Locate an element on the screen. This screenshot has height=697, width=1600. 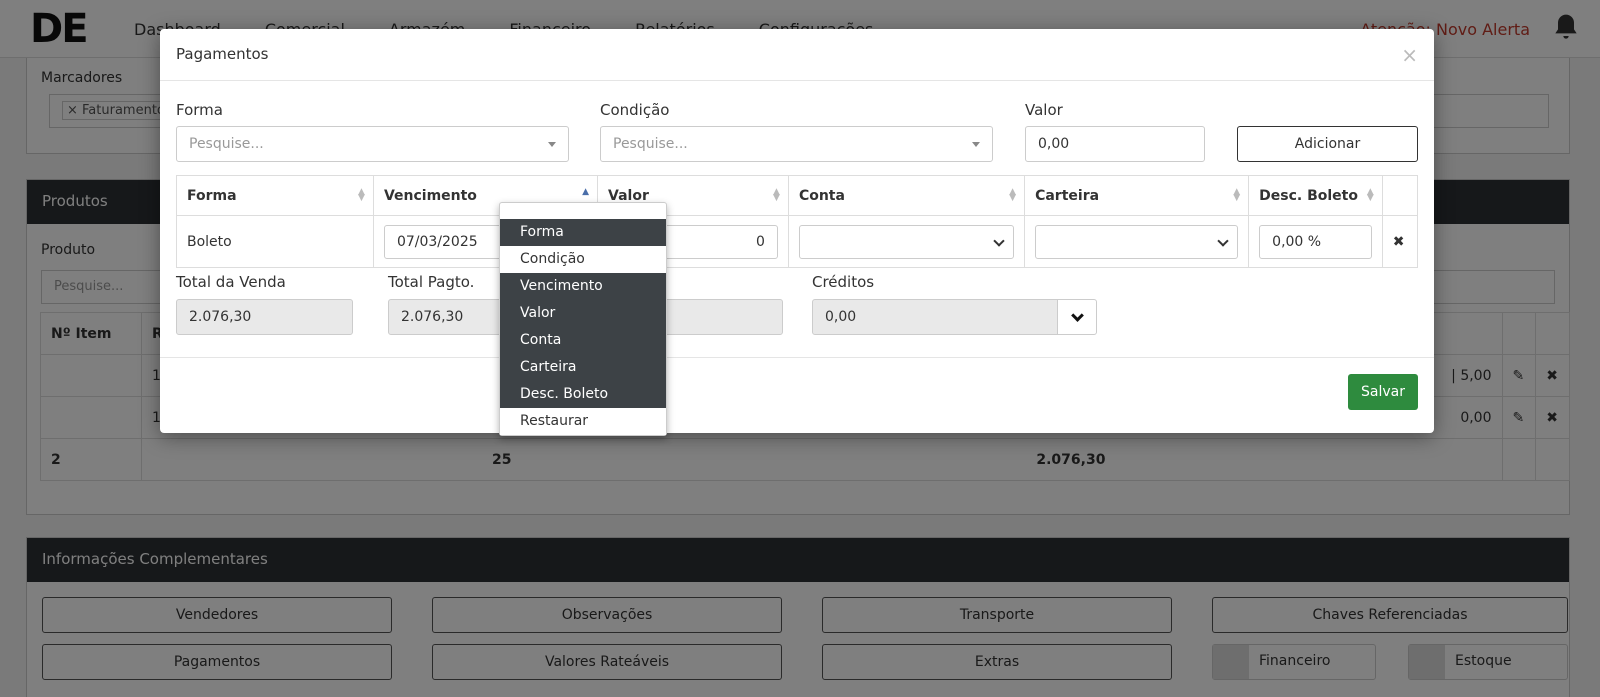
th-forma-label: Forma is located at coordinates (212, 195).